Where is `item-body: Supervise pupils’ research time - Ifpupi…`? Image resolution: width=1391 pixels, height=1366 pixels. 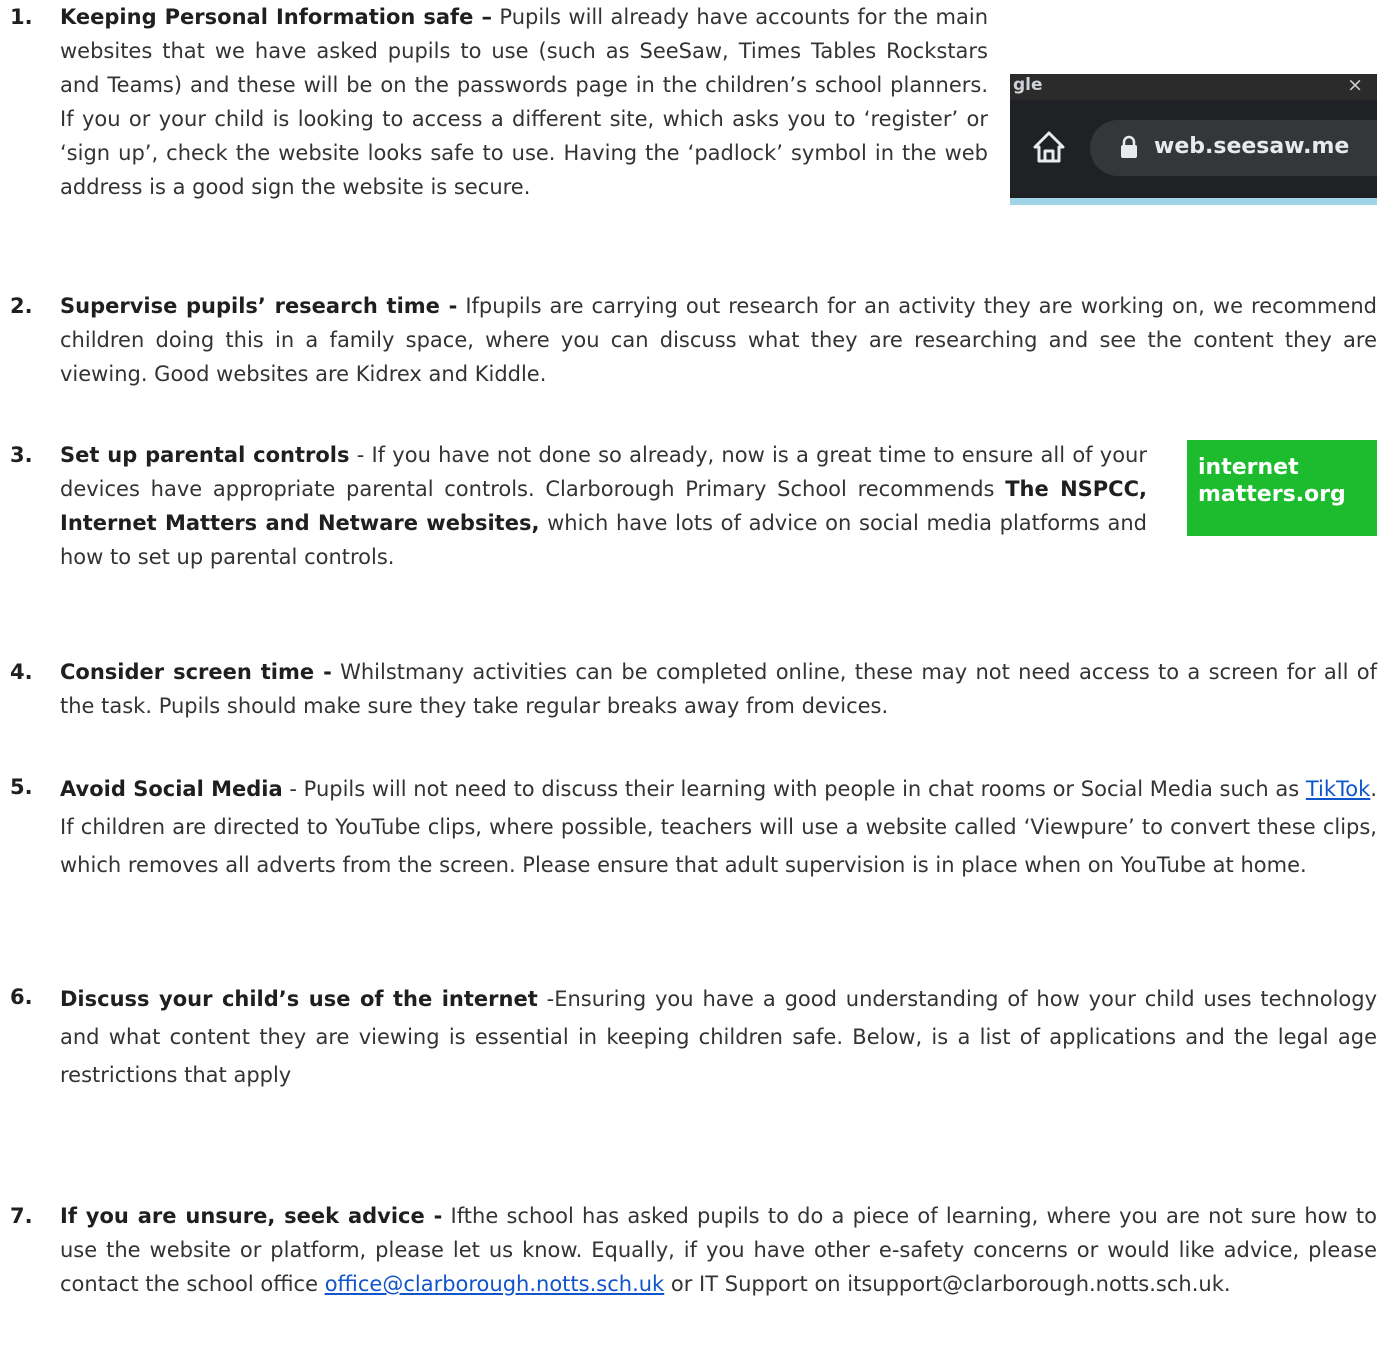 item-body: Supervise pupils’ research time - Ifpupi… is located at coordinates (718, 340).